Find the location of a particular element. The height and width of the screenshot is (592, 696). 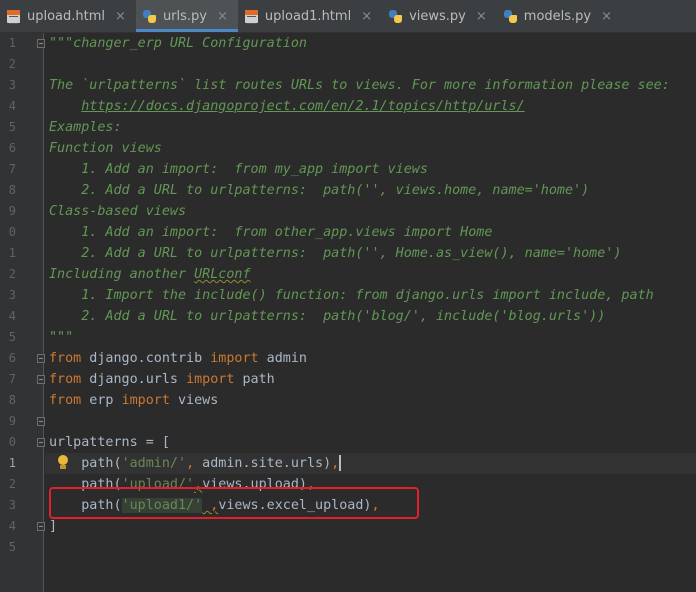

code-line: Function views is located at coordinates (105, 148).